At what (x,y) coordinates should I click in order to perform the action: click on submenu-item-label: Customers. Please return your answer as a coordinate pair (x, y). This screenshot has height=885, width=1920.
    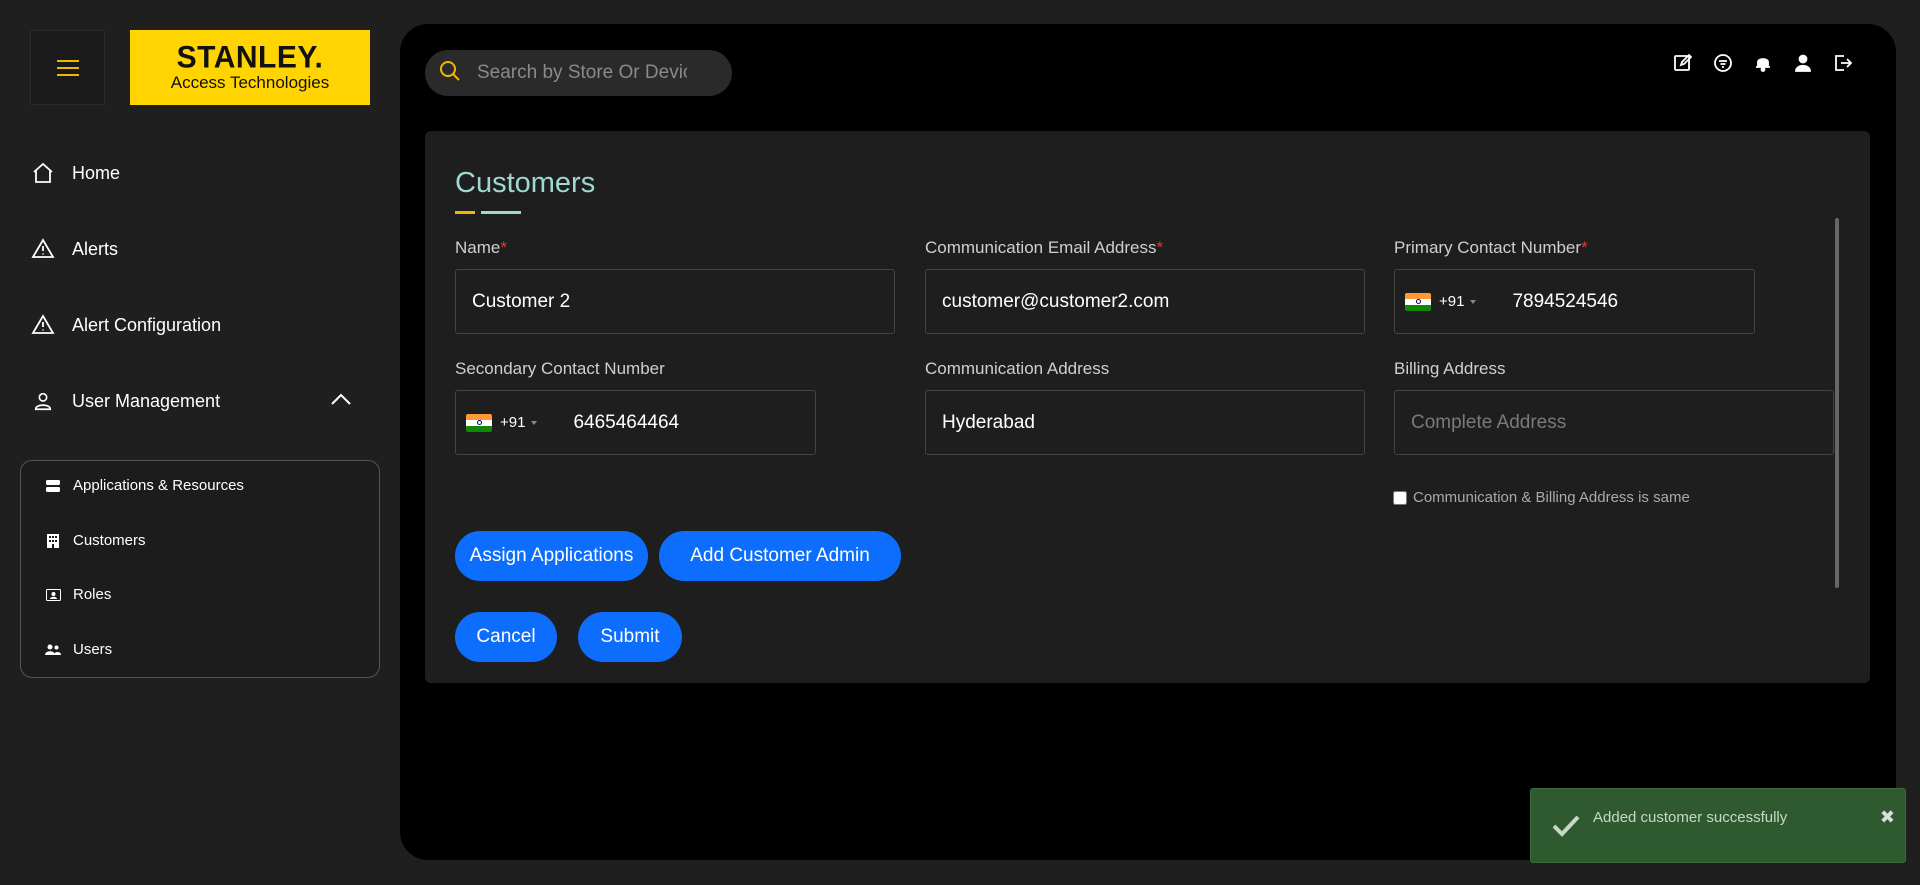
    Looking at the image, I should click on (109, 540).